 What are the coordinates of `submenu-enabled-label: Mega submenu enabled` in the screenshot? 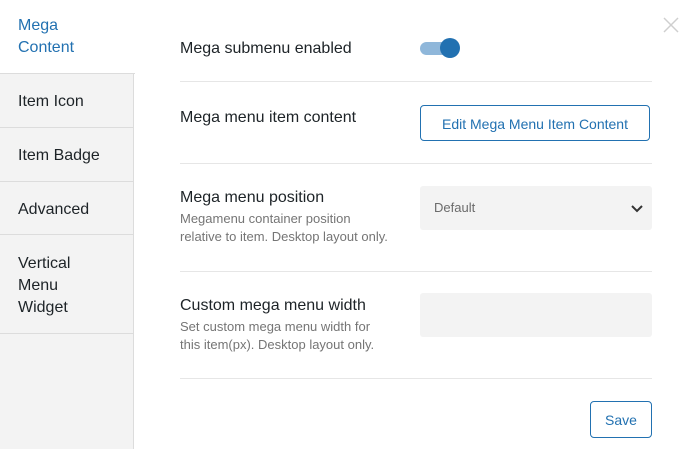 It's located at (266, 48).